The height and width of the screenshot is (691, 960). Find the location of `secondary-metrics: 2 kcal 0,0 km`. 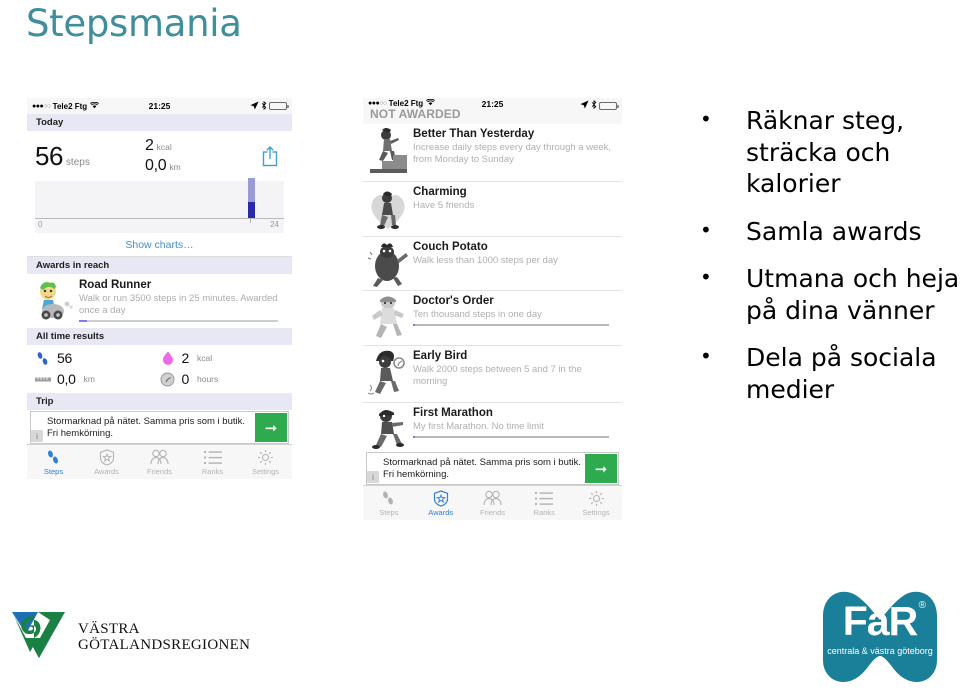

secondary-metrics: 2 kcal 0,0 km is located at coordinates (202, 156).